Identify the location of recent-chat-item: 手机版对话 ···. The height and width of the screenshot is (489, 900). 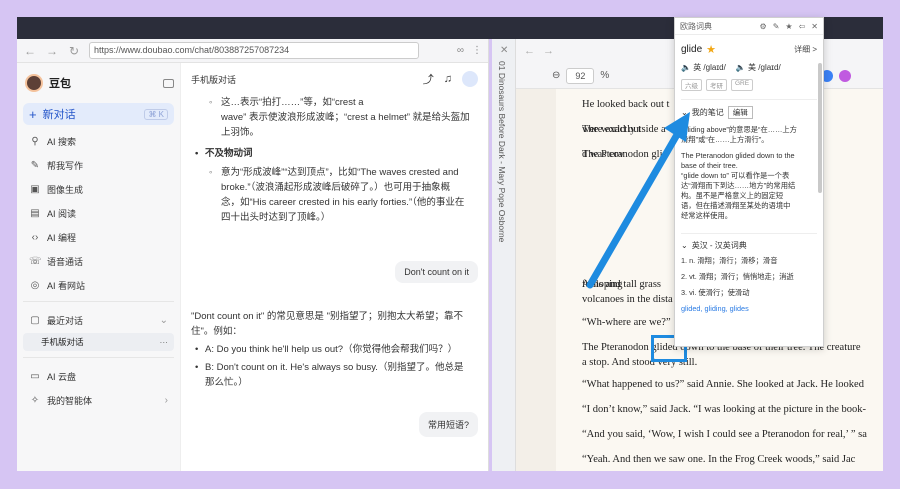
(98, 342).